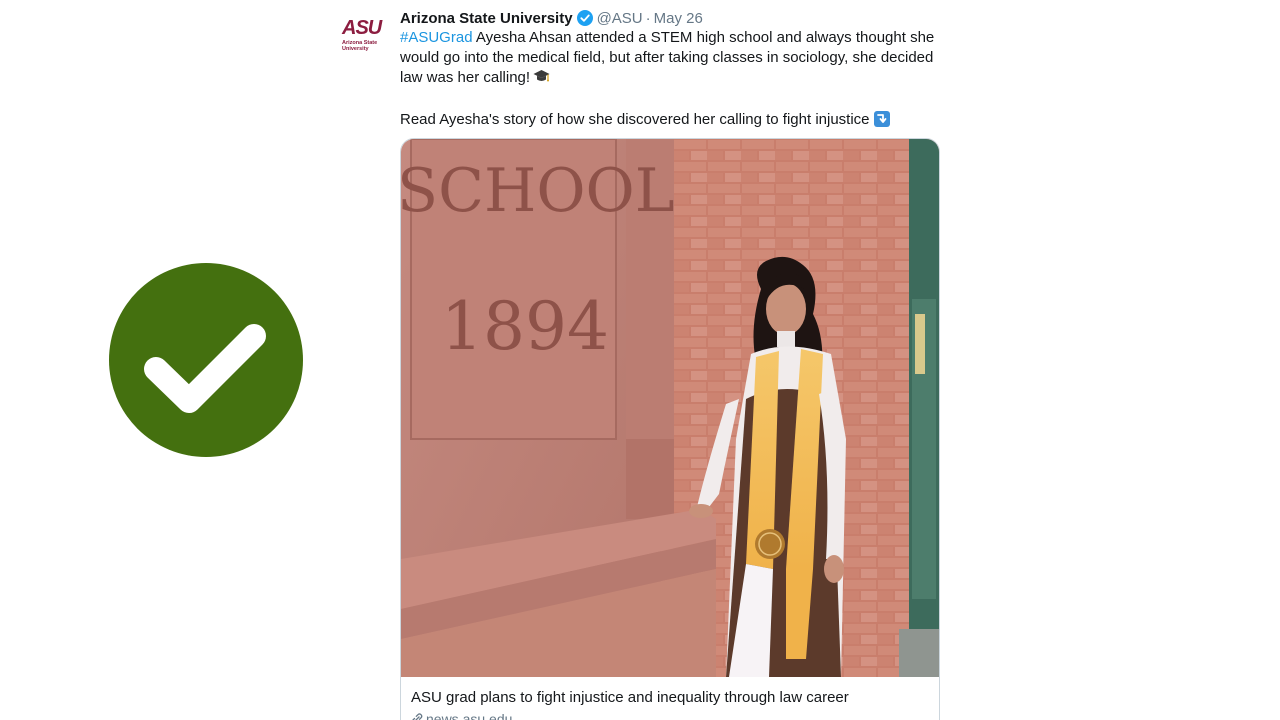 Image resolution: width=1280 pixels, height=720 pixels. I want to click on card-domain: news.asu.edu, so click(461, 715).